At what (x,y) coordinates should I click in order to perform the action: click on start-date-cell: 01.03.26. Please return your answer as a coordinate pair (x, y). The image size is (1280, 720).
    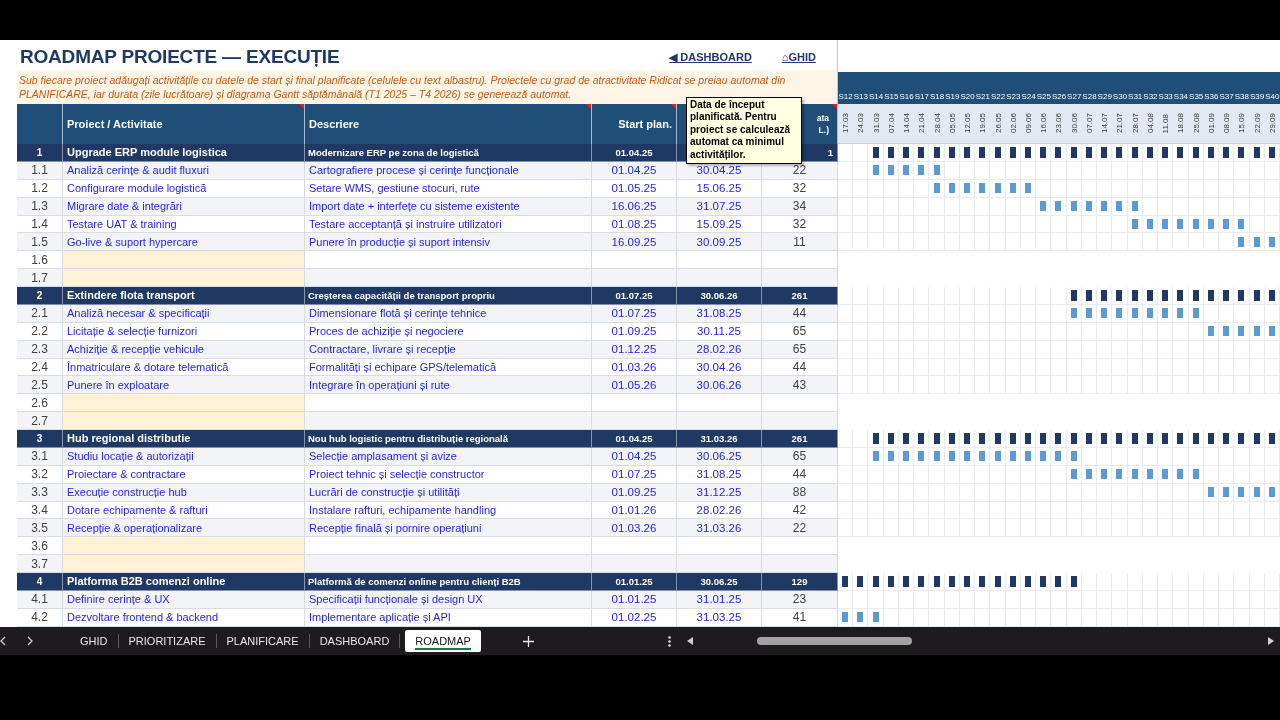
    Looking at the image, I should click on (634, 528).